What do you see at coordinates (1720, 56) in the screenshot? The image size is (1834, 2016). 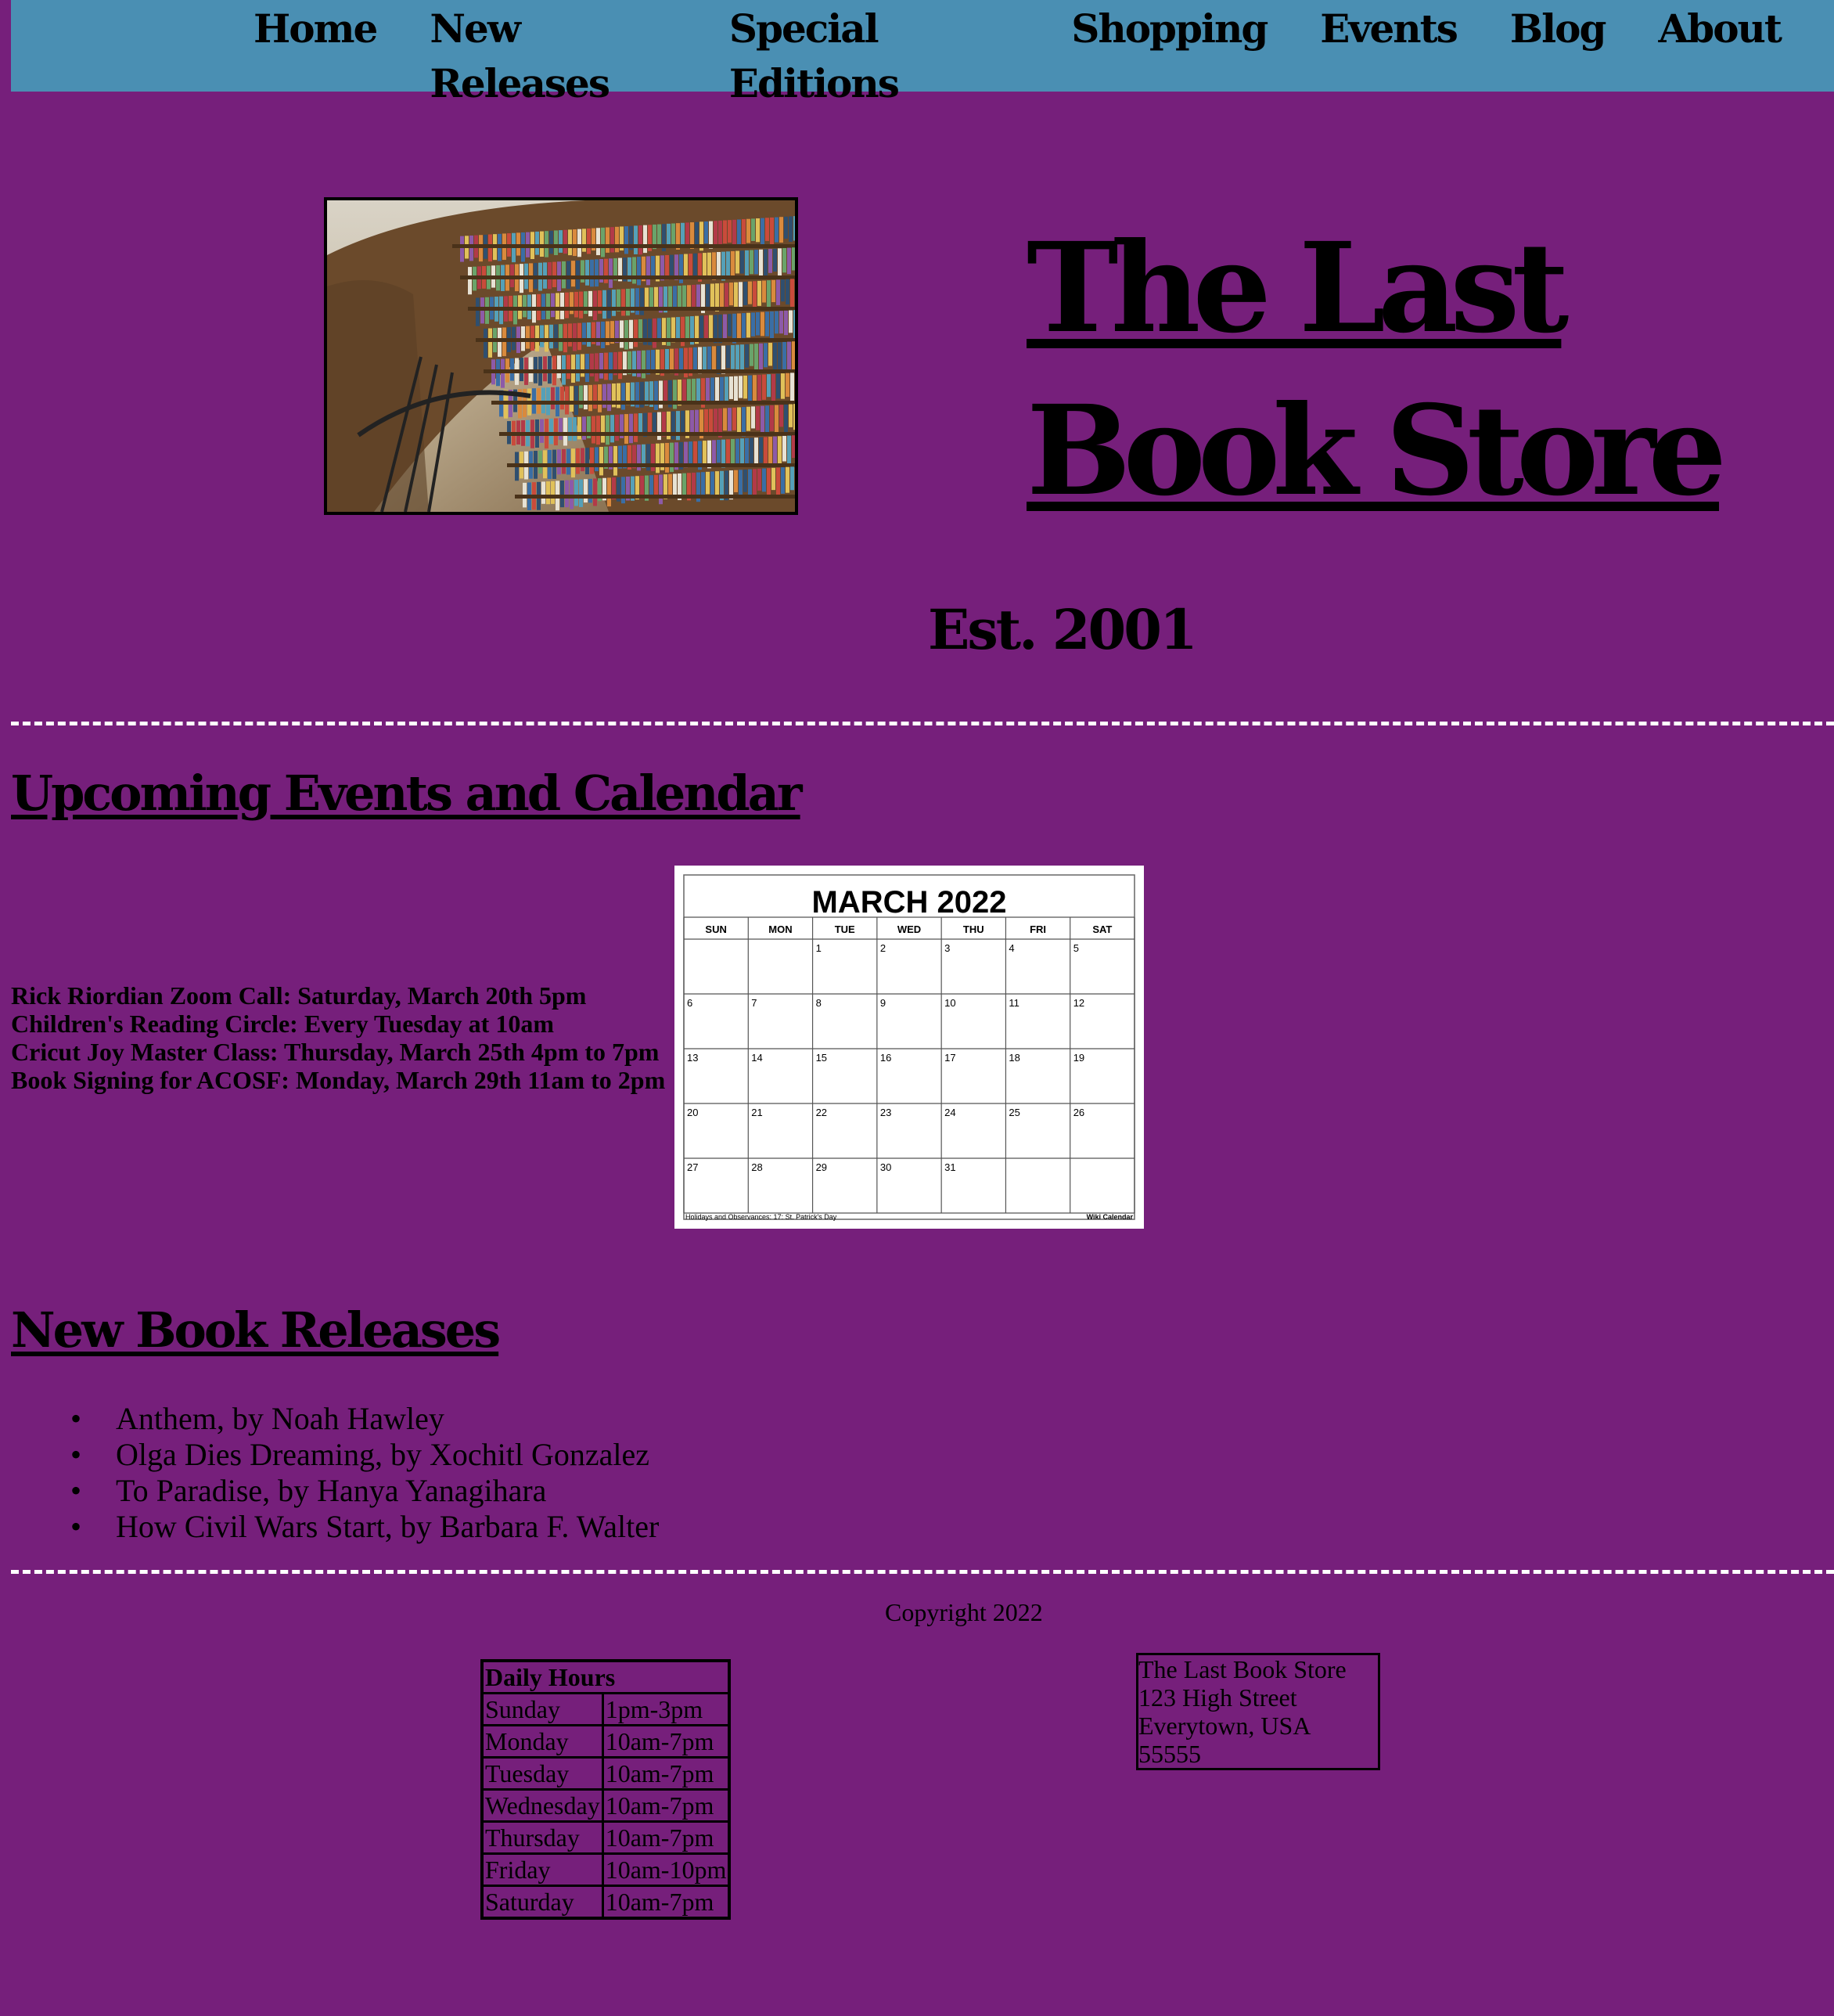 I see `nav-about-link: About` at bounding box center [1720, 56].